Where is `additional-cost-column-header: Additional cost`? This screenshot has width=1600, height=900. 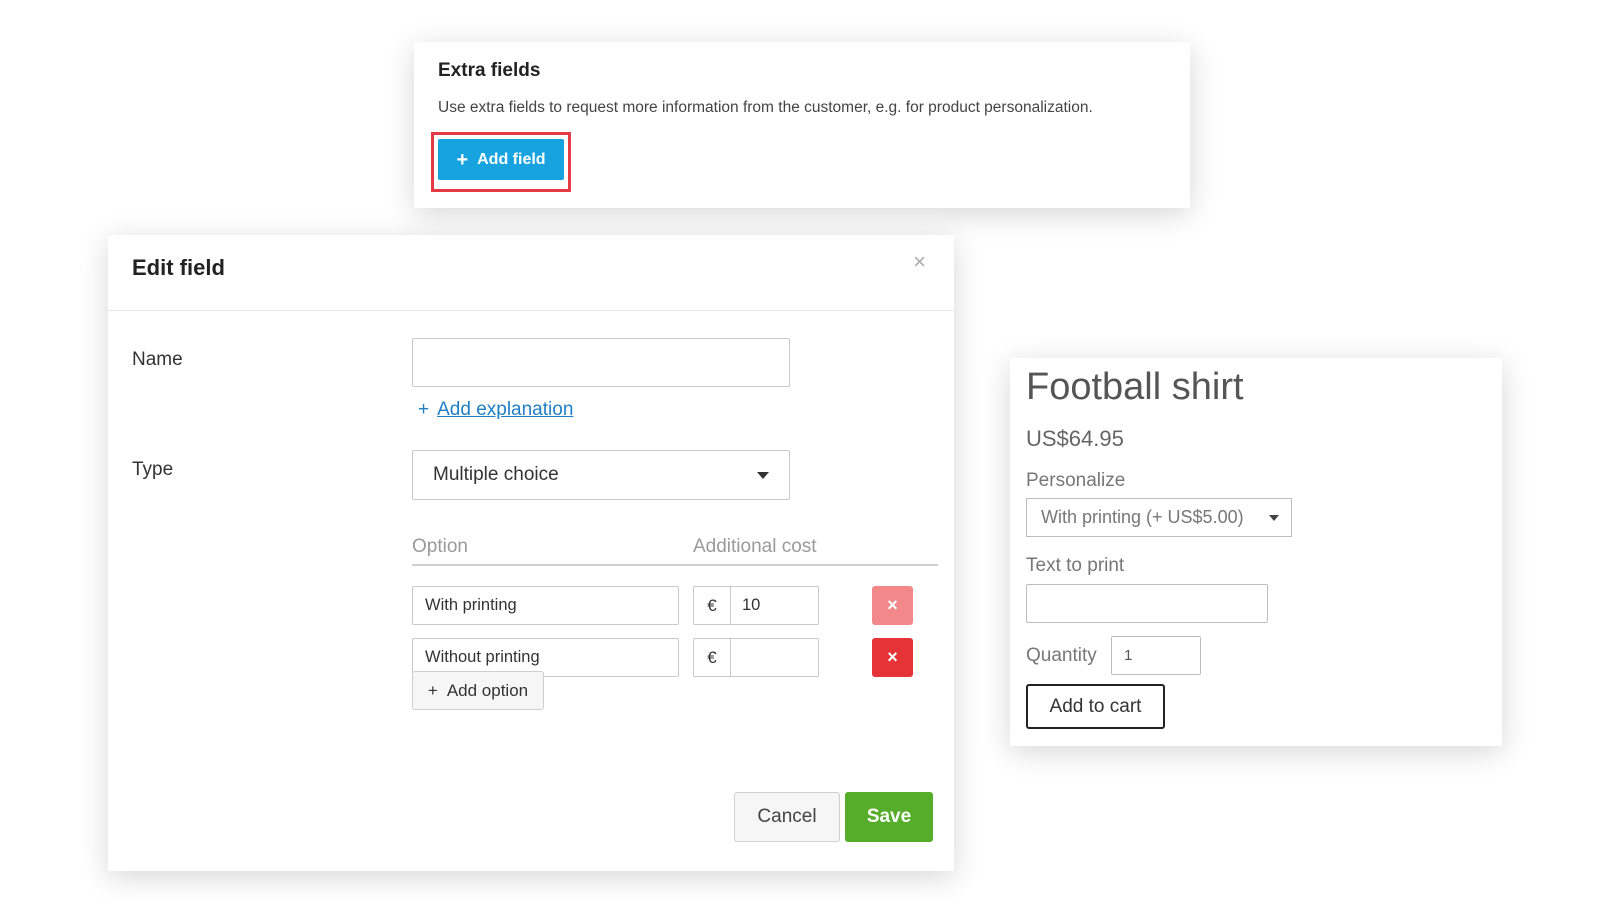
additional-cost-column-header: Additional cost is located at coordinates (755, 546).